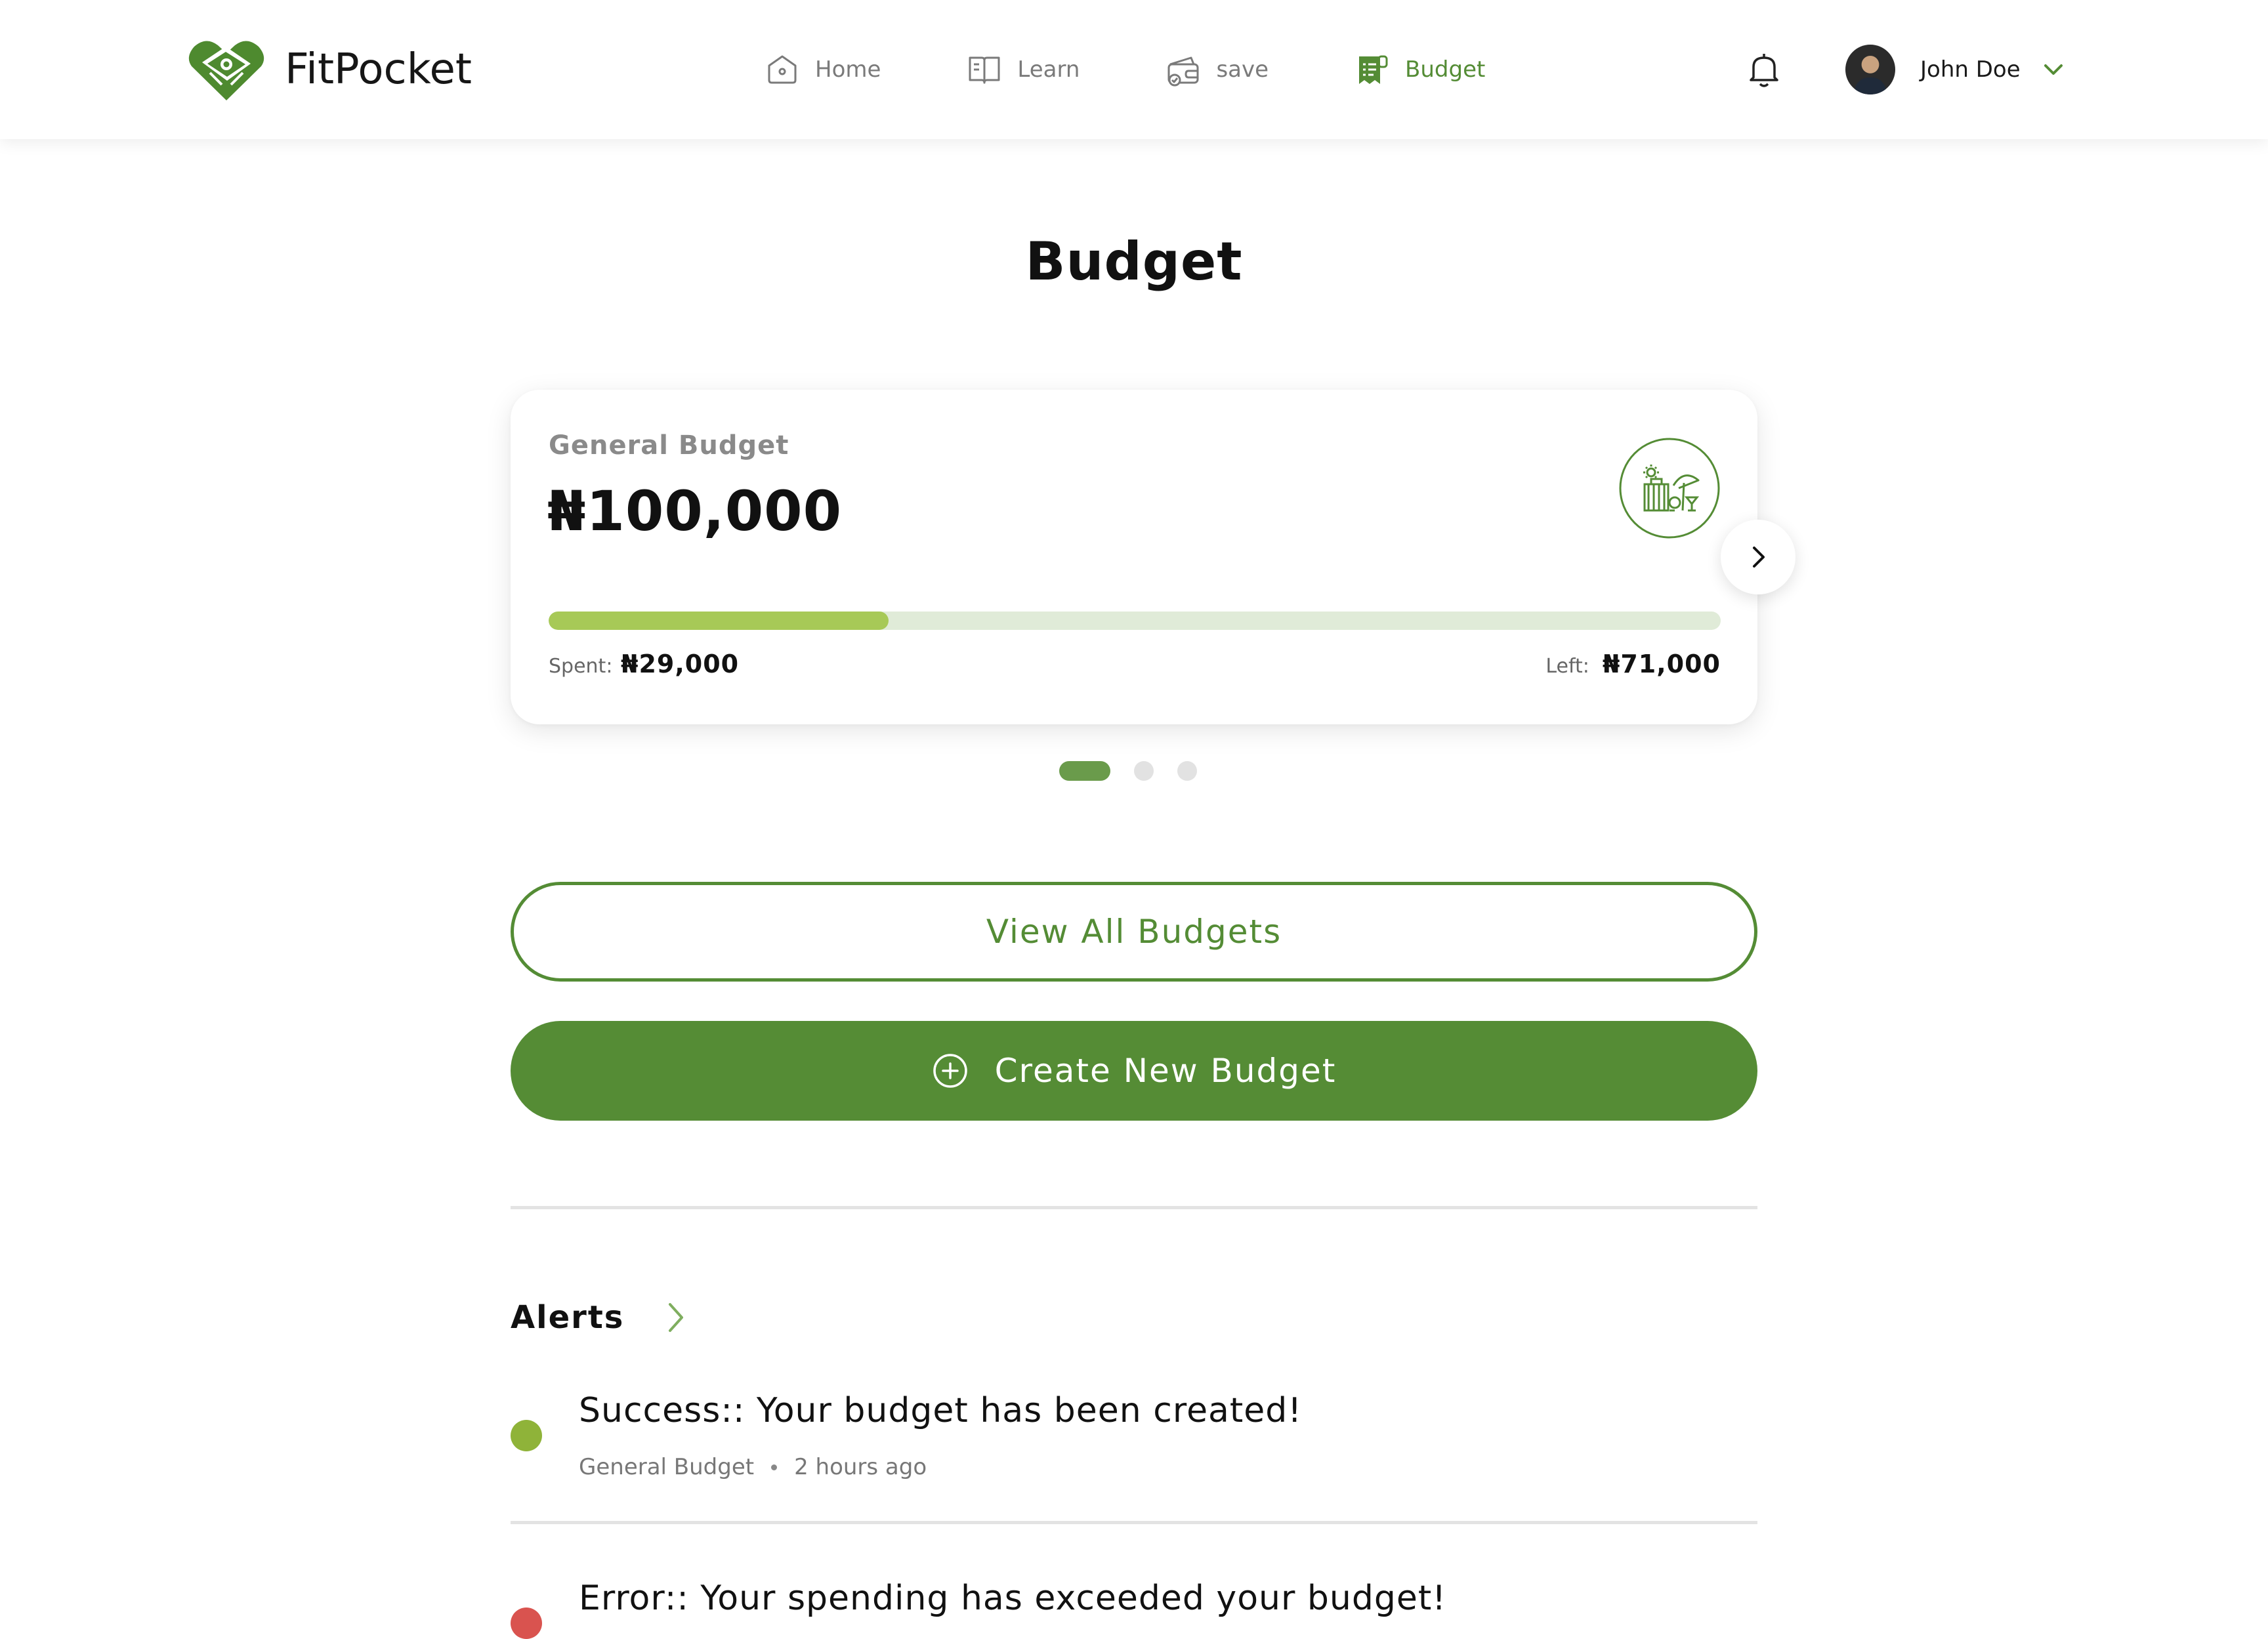  I want to click on alerts-title: Alerts, so click(568, 1317).